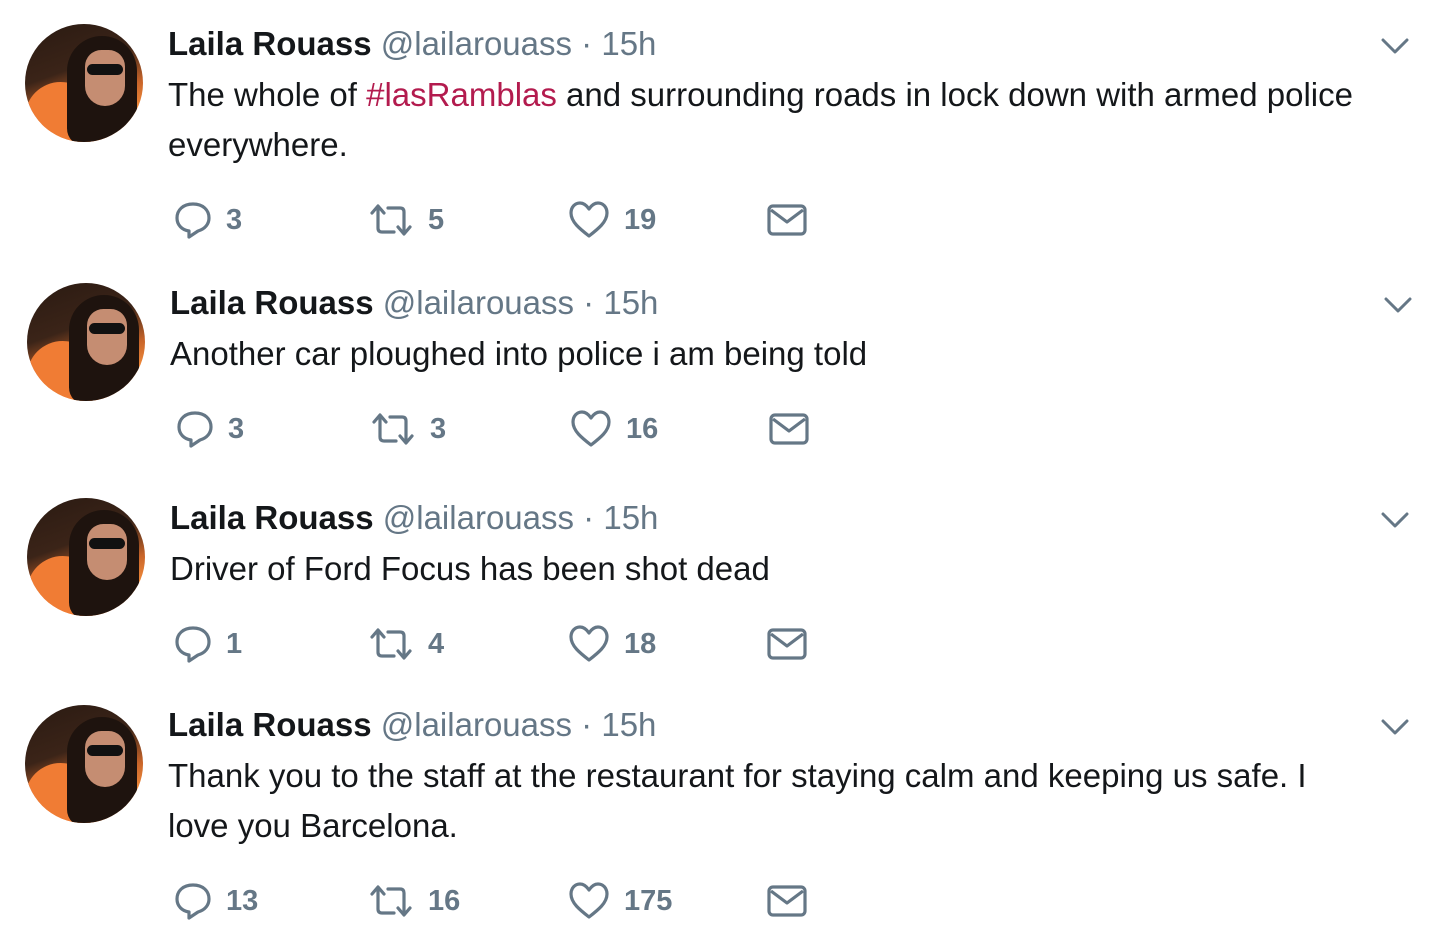  I want to click on retweet-button: 16, so click(414, 901).